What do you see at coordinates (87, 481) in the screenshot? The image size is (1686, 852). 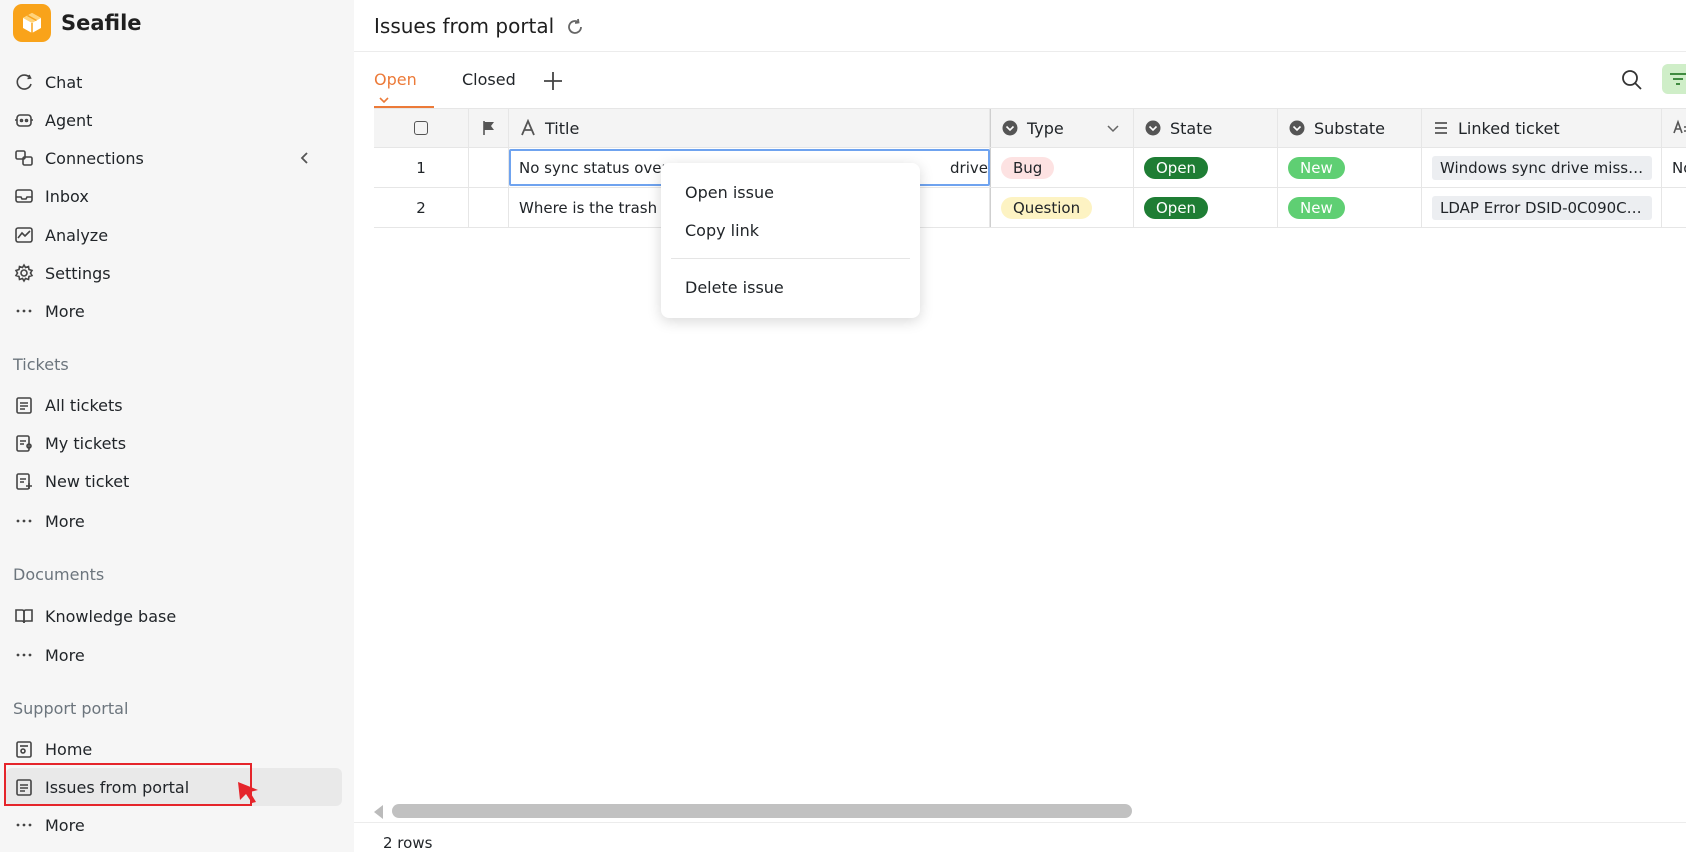 I see `sidebar-item-label: New ticket` at bounding box center [87, 481].